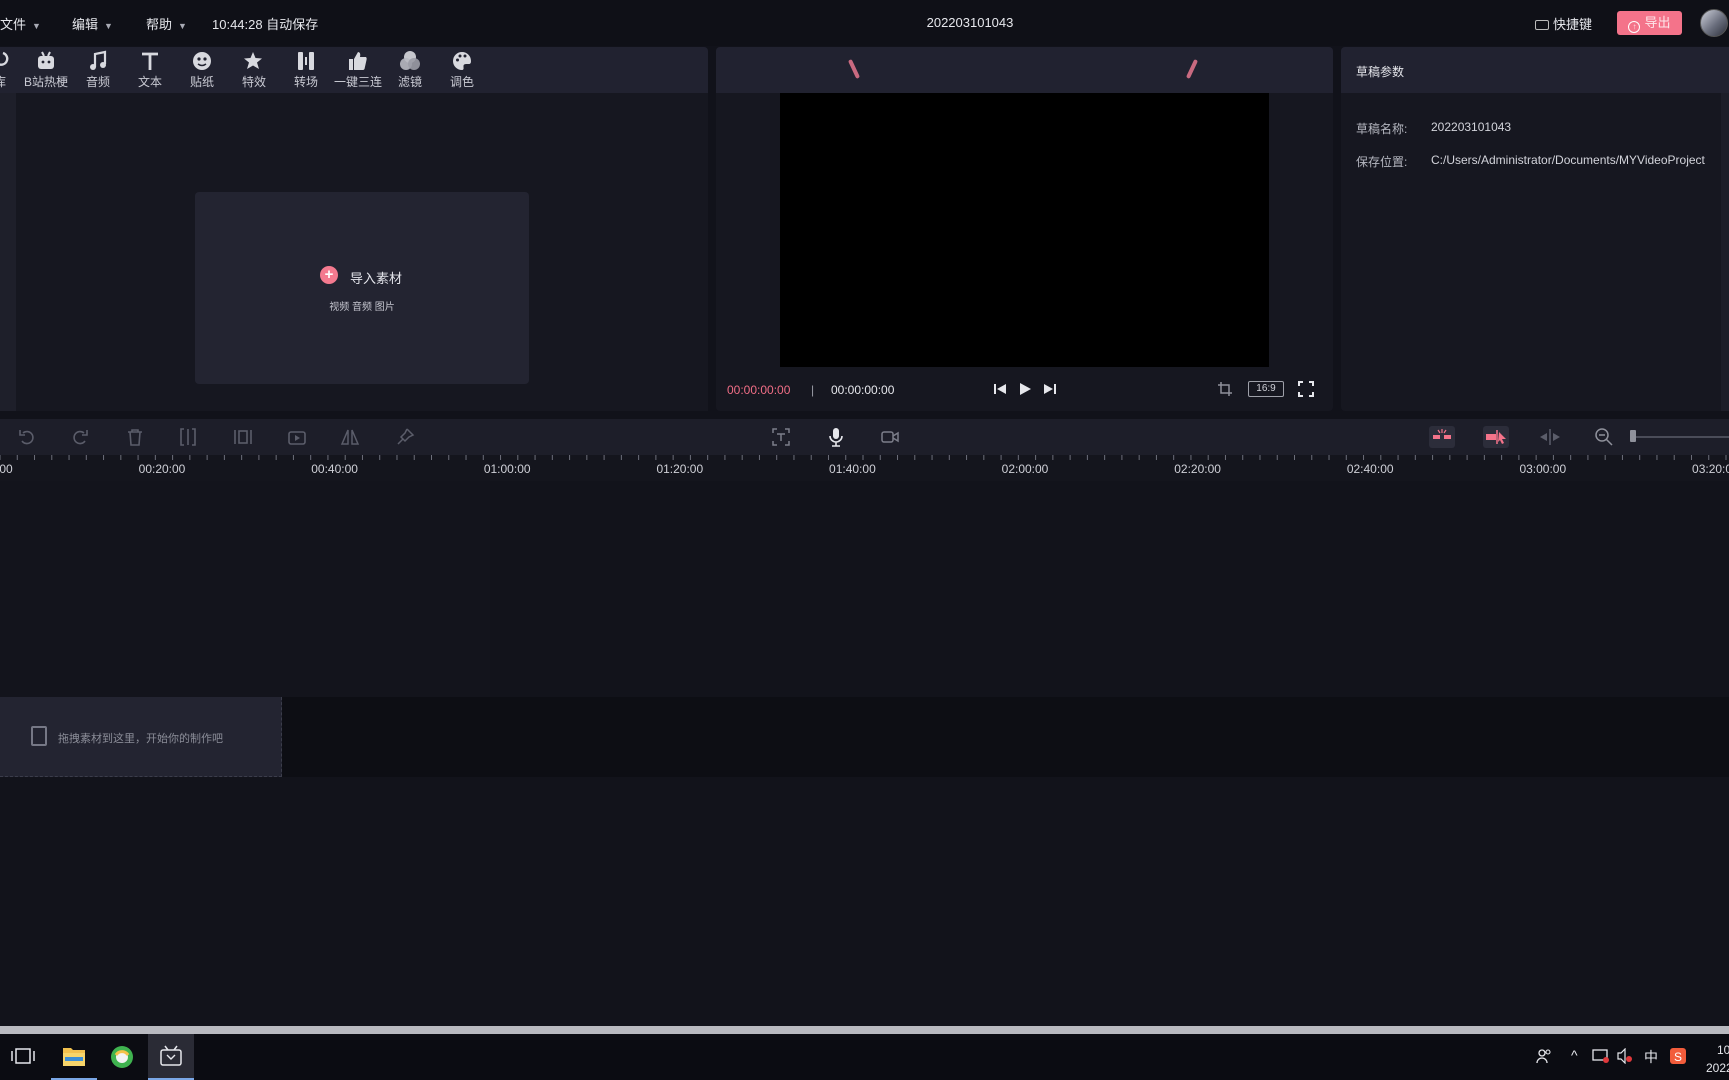 Image resolution: width=1729 pixels, height=1080 pixels. Describe the element at coordinates (890, 437) in the screenshot. I see `camera-icon` at that location.